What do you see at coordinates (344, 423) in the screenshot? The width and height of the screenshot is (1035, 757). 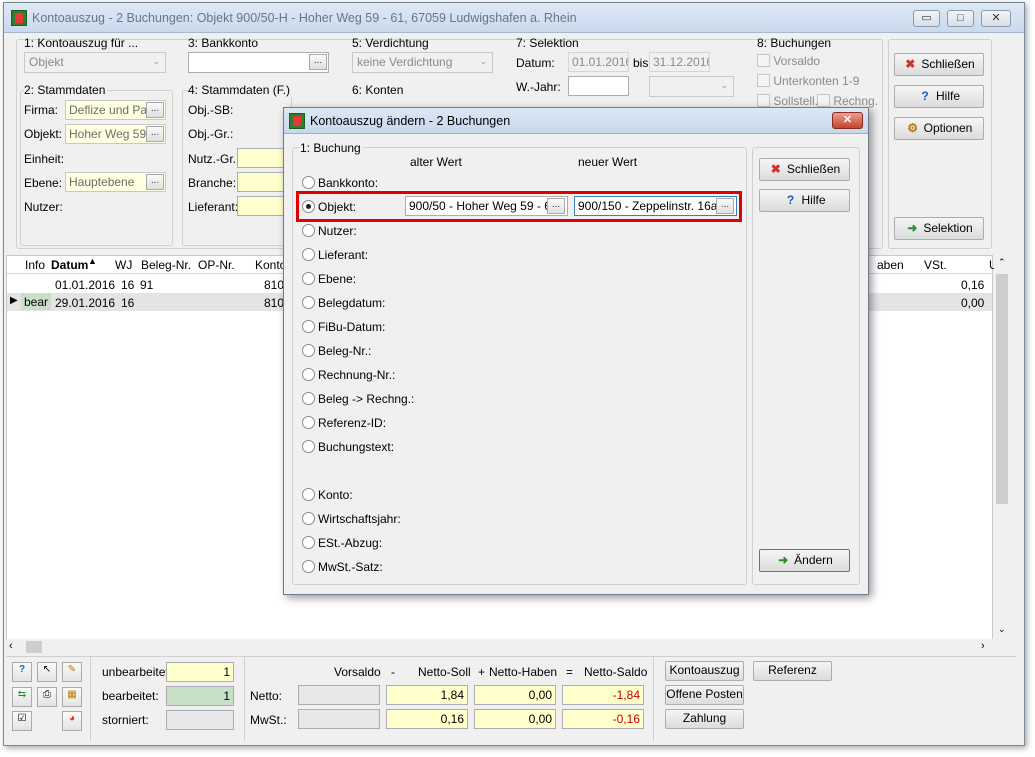 I see `radio-option: Referenz-ID:` at bounding box center [344, 423].